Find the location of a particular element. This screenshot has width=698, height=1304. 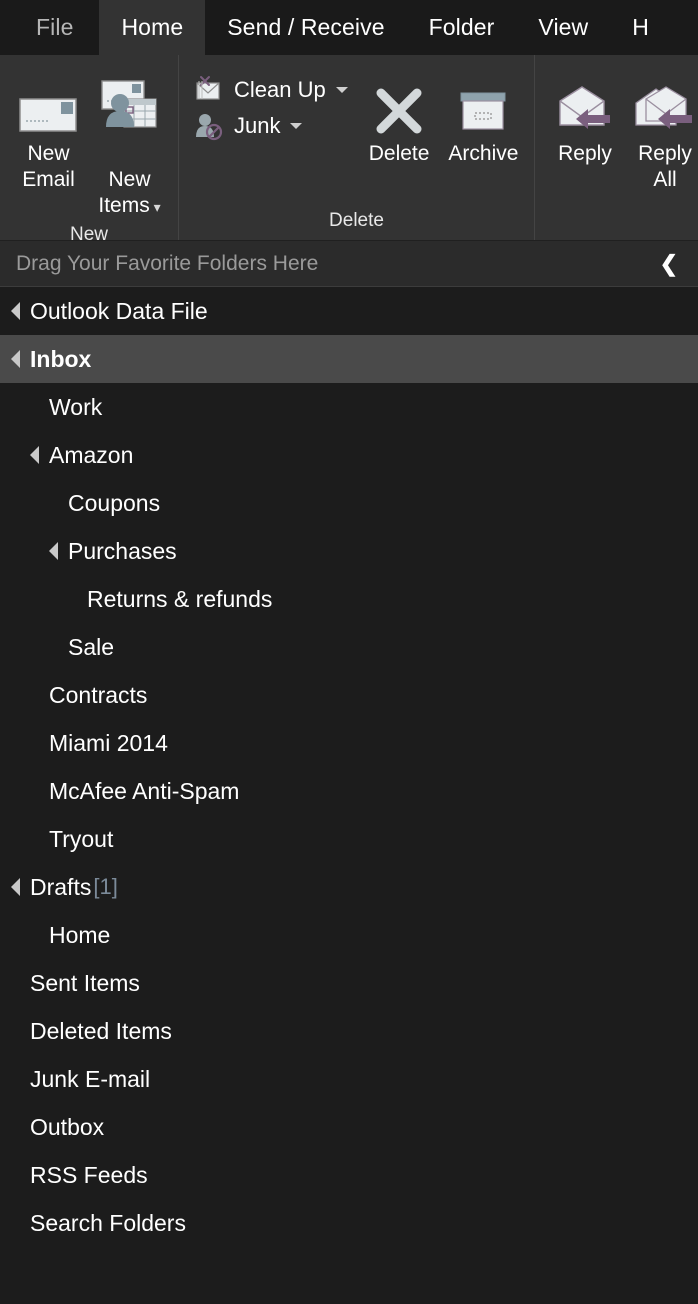

ribbon-tab-label: Send / Receive is located at coordinates (306, 27).